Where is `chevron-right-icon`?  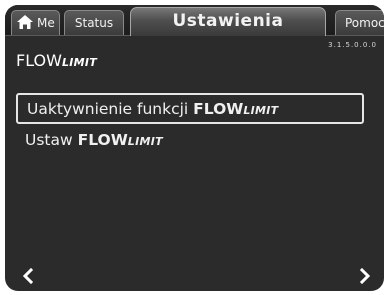 chevron-right-icon is located at coordinates (365, 276).